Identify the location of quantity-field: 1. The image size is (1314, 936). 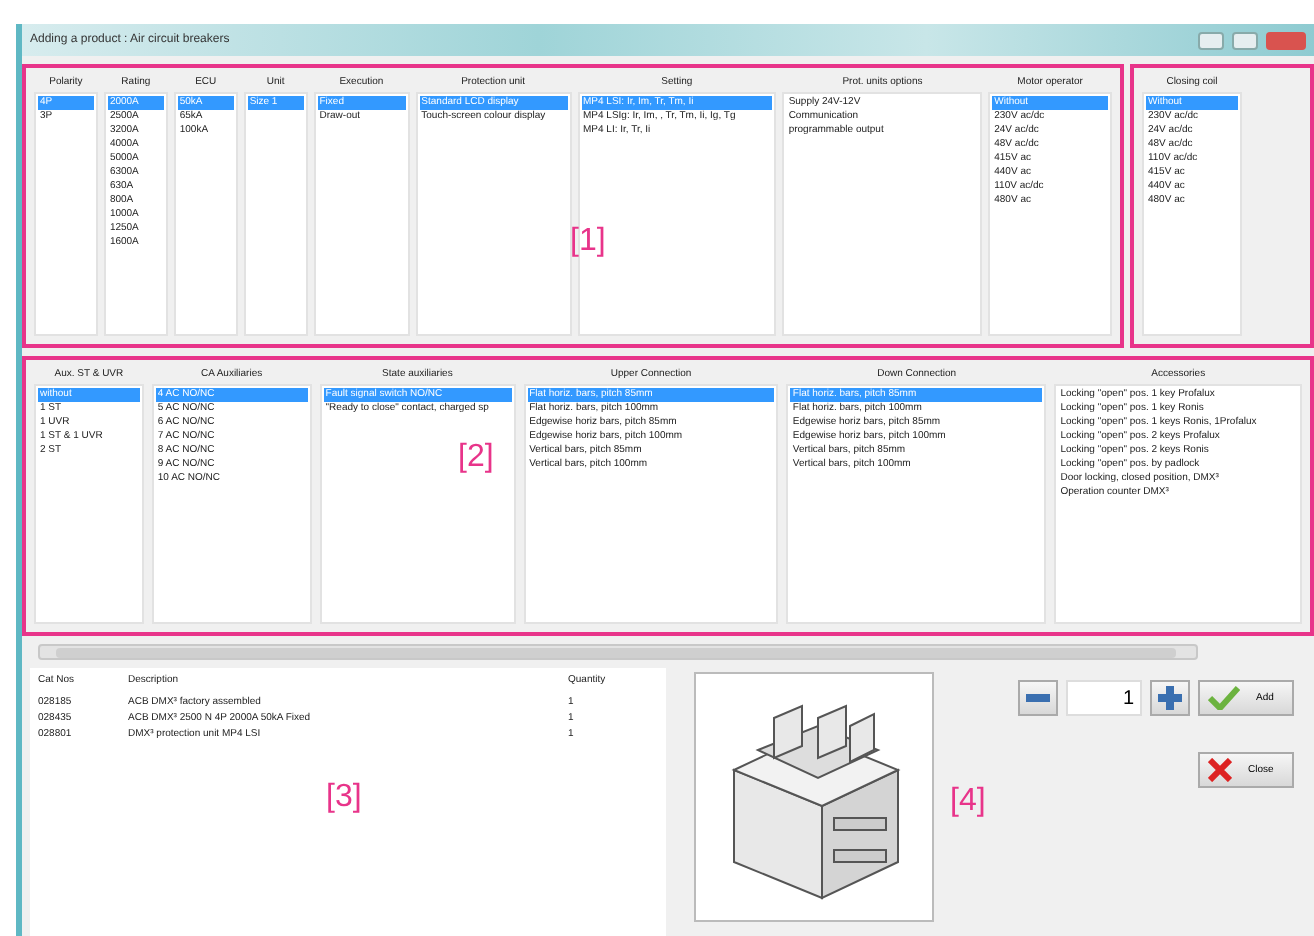
(1104, 698).